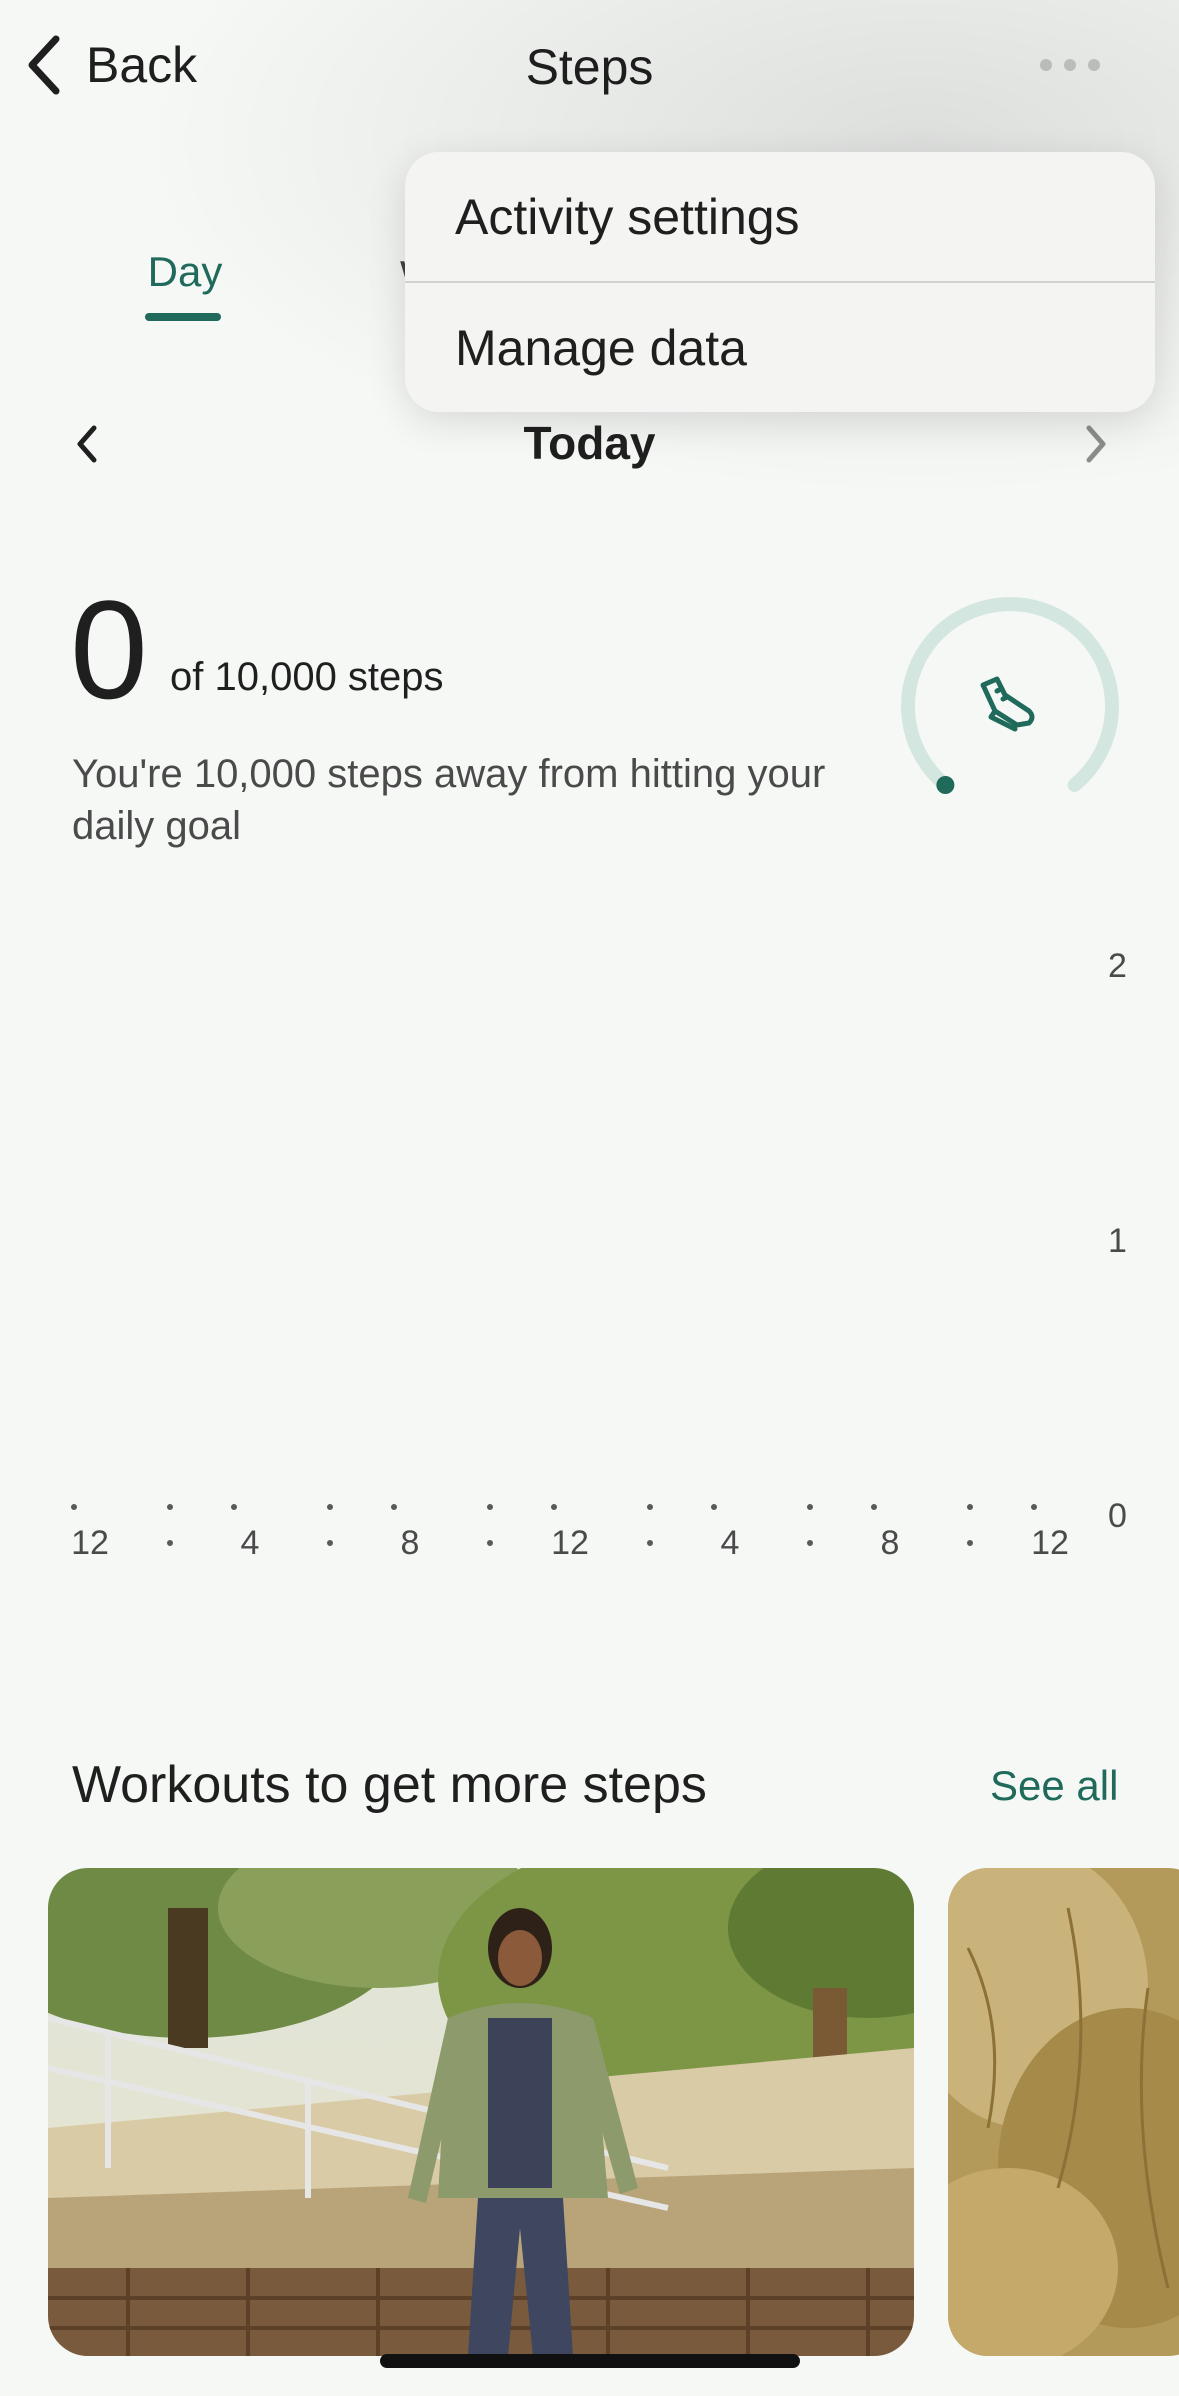 This screenshot has width=1179, height=2396. I want to click on more-horizontal-icon, so click(1046, 65).